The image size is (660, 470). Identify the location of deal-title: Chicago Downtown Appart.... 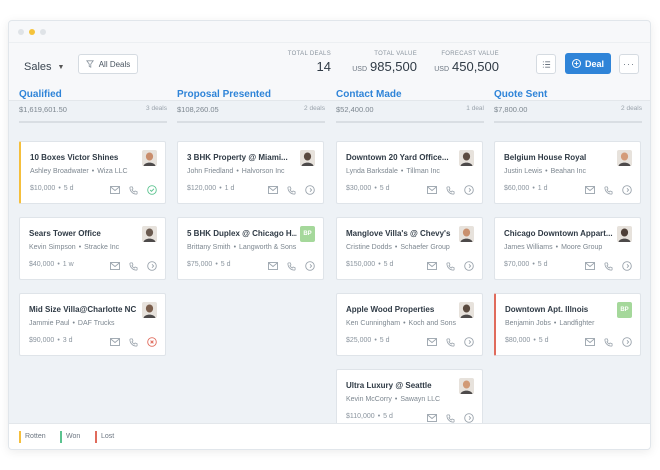
(559, 233).